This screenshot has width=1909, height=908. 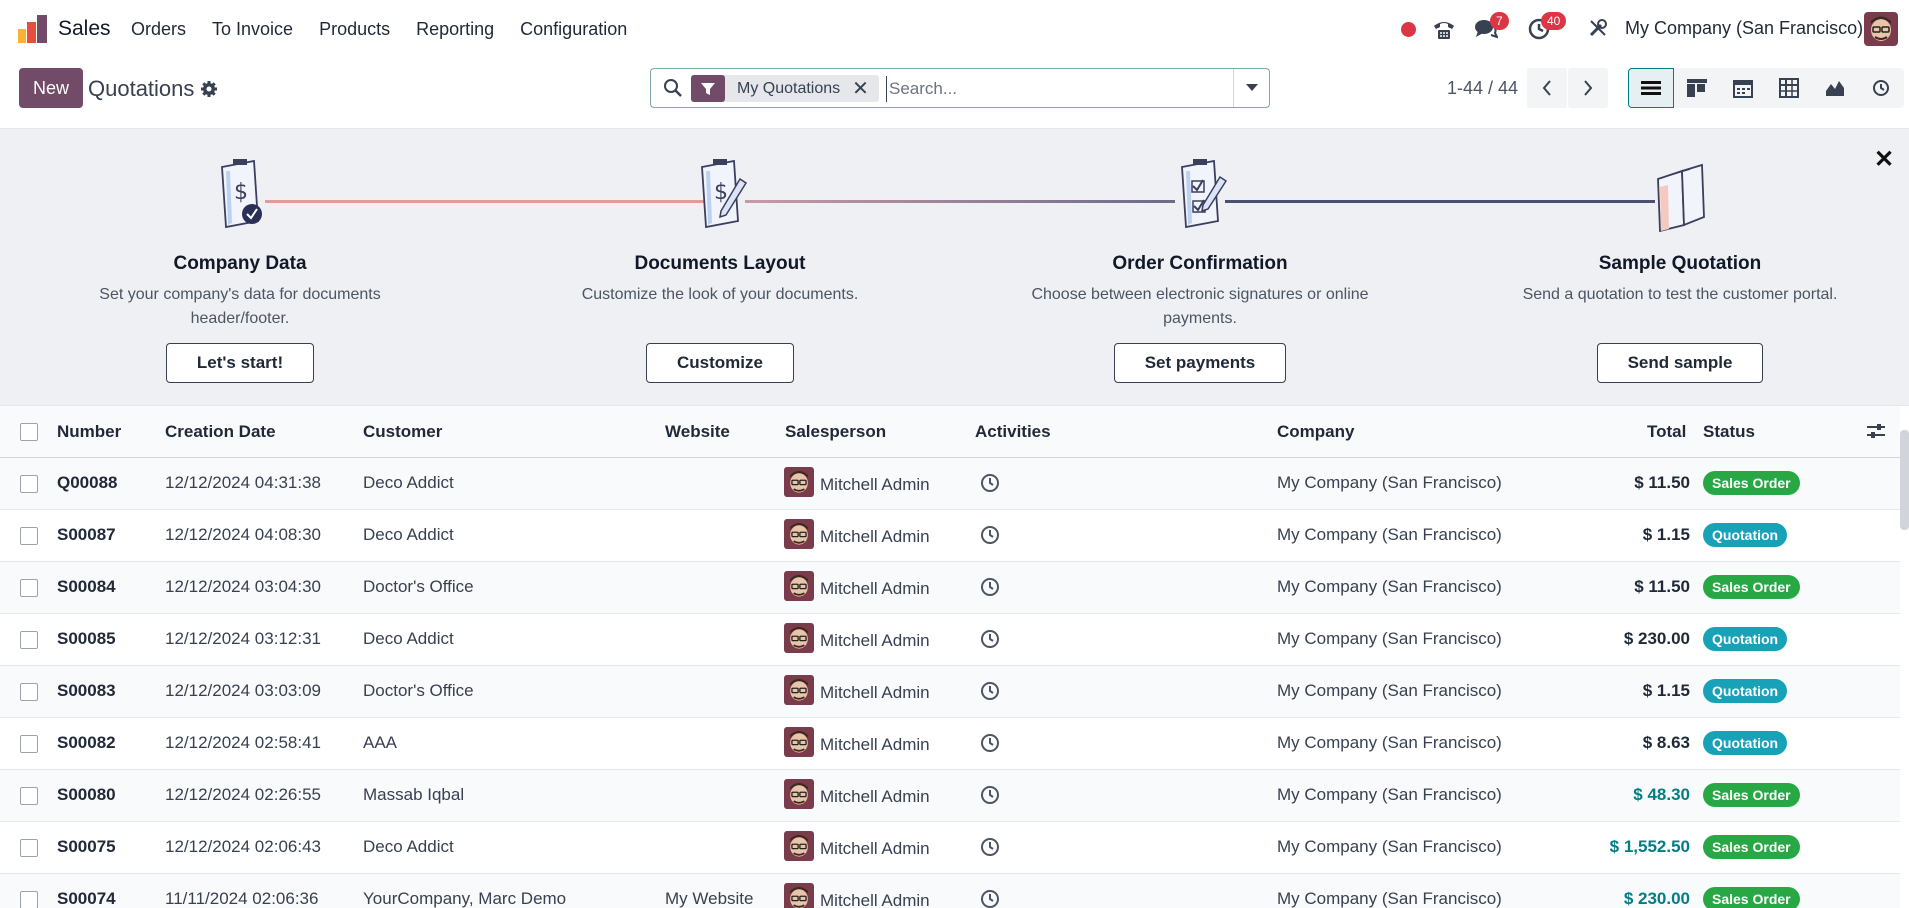 What do you see at coordinates (158, 29) in the screenshot?
I see `menu-item-orders: Orders` at bounding box center [158, 29].